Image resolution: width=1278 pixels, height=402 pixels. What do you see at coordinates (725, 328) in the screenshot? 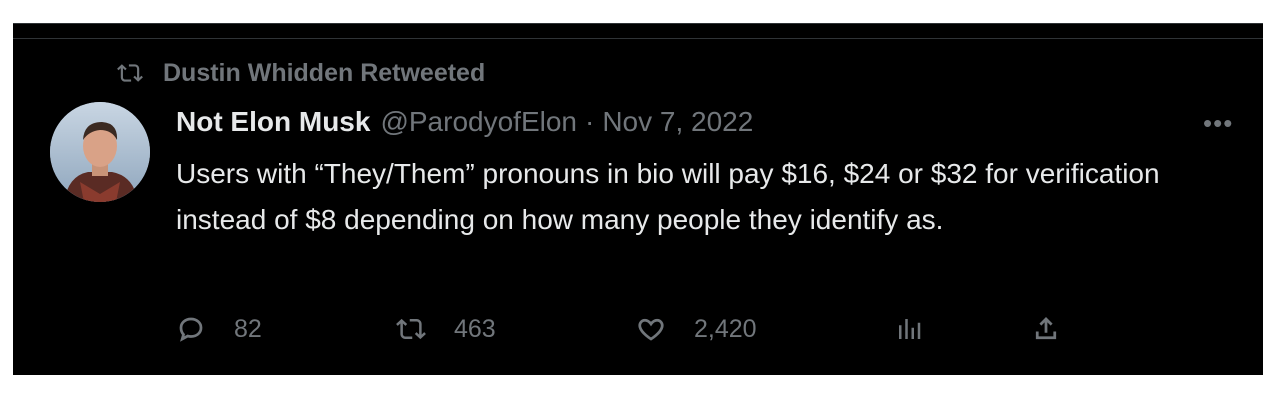
I see `like-count: 2,420` at bounding box center [725, 328].